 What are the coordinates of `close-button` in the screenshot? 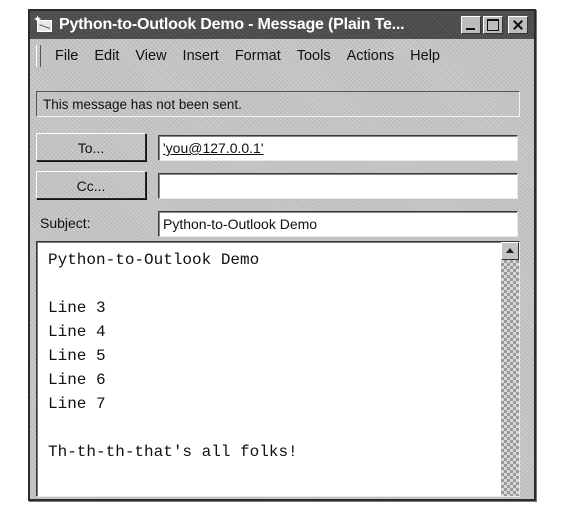 It's located at (518, 25).